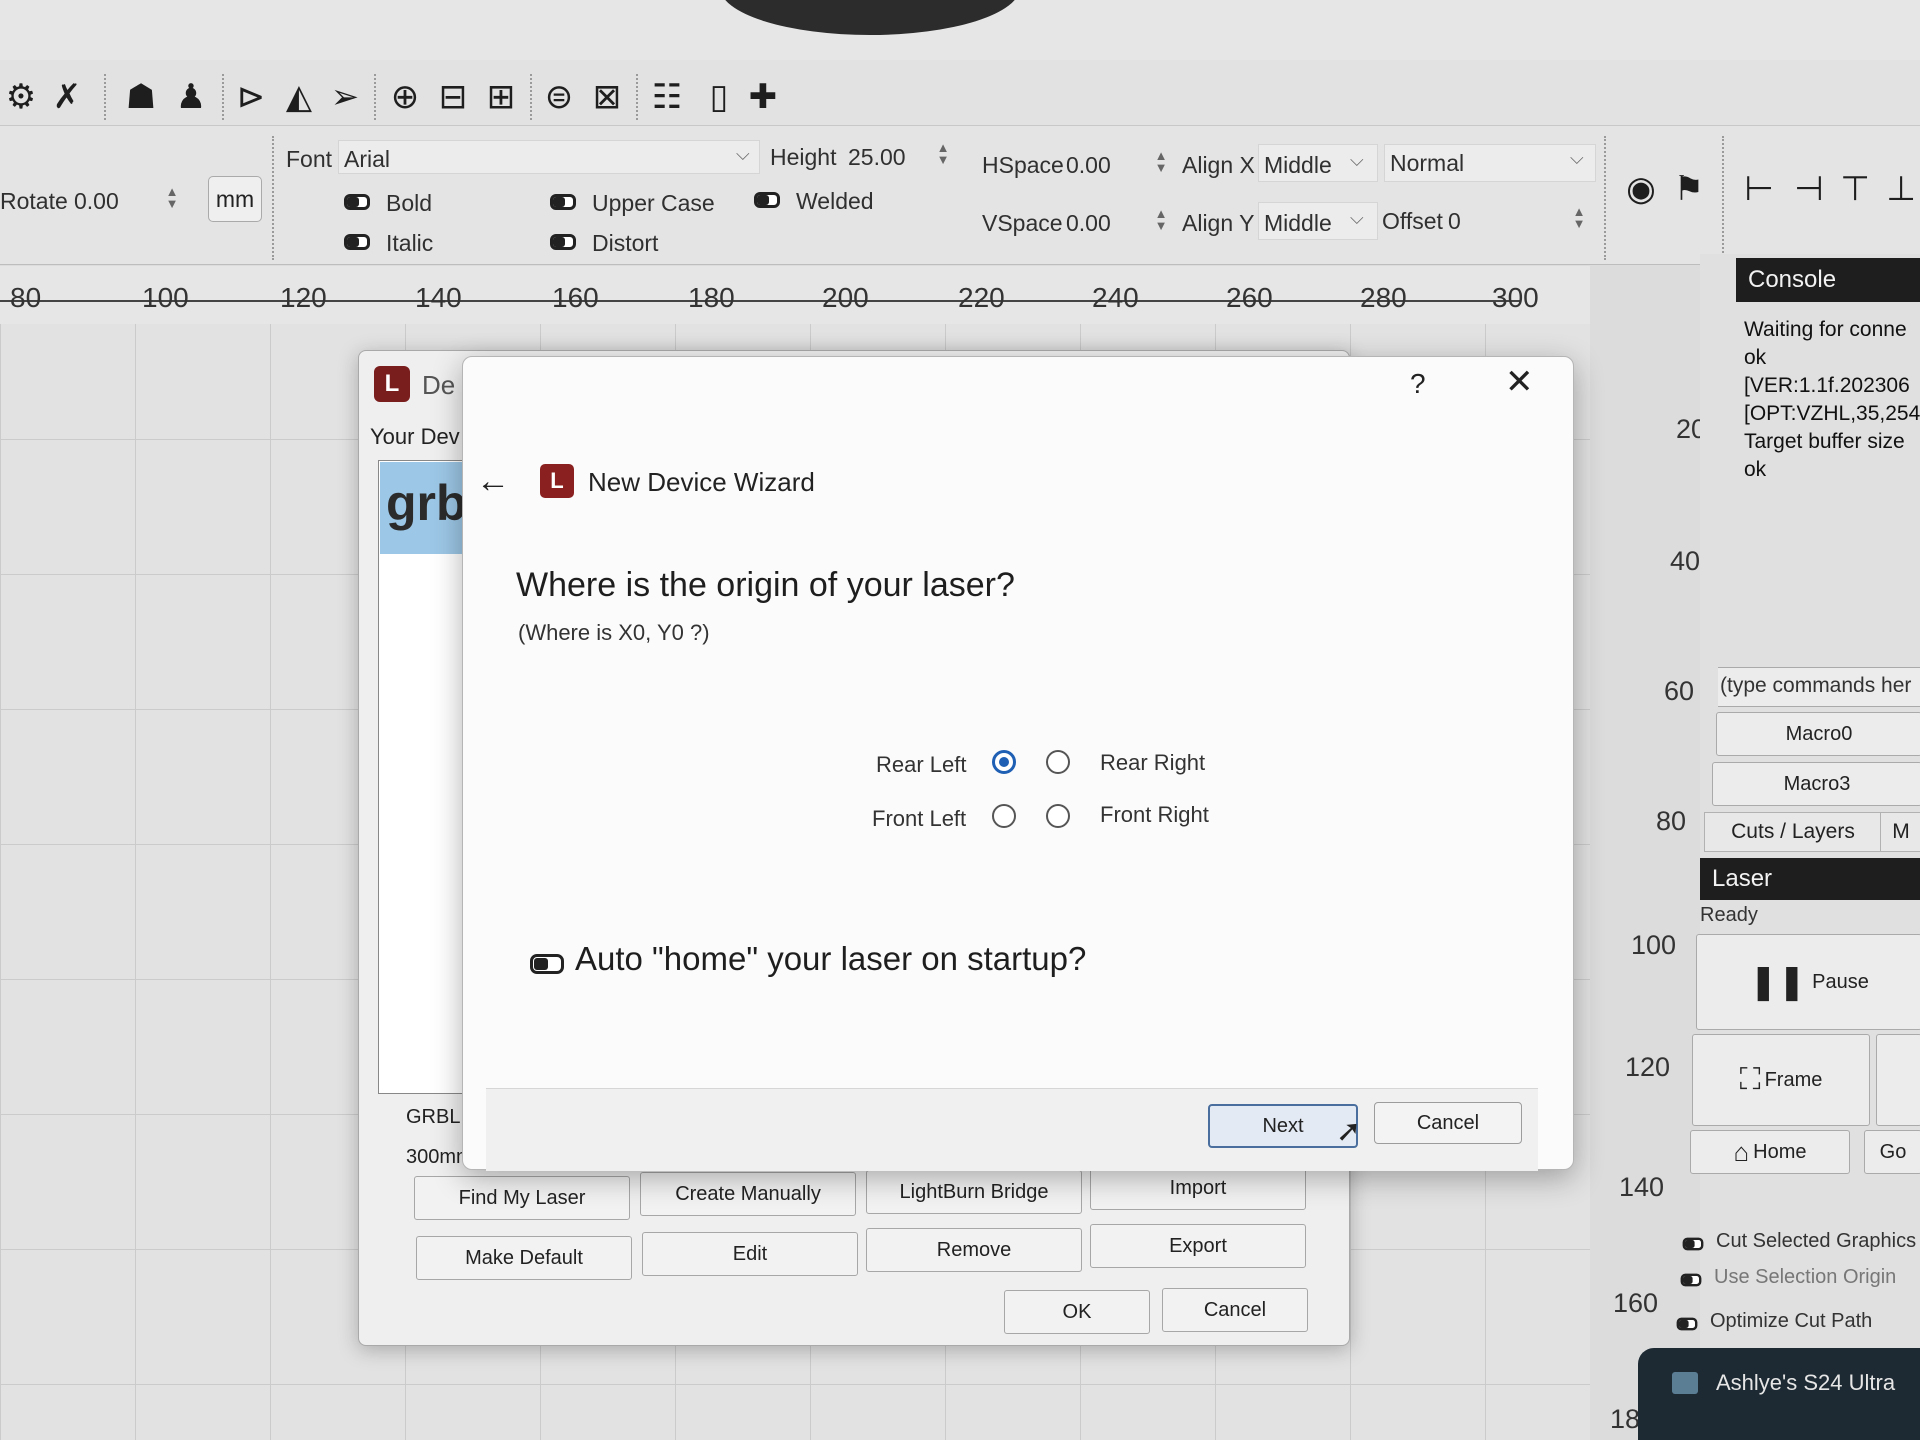  What do you see at coordinates (974, 1192) in the screenshot?
I see `lightburn-bridge-button: LightBurn Bridge` at bounding box center [974, 1192].